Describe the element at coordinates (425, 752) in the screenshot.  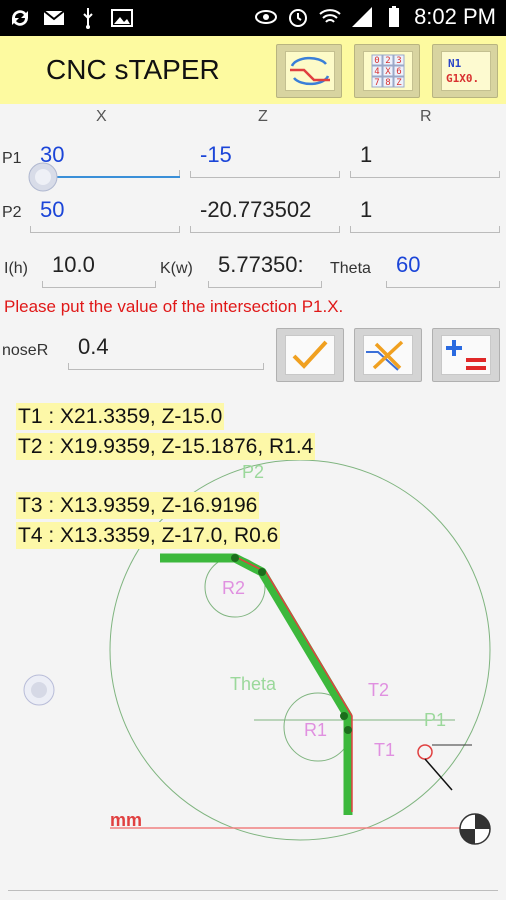
I see `tool-nose-circle` at that location.